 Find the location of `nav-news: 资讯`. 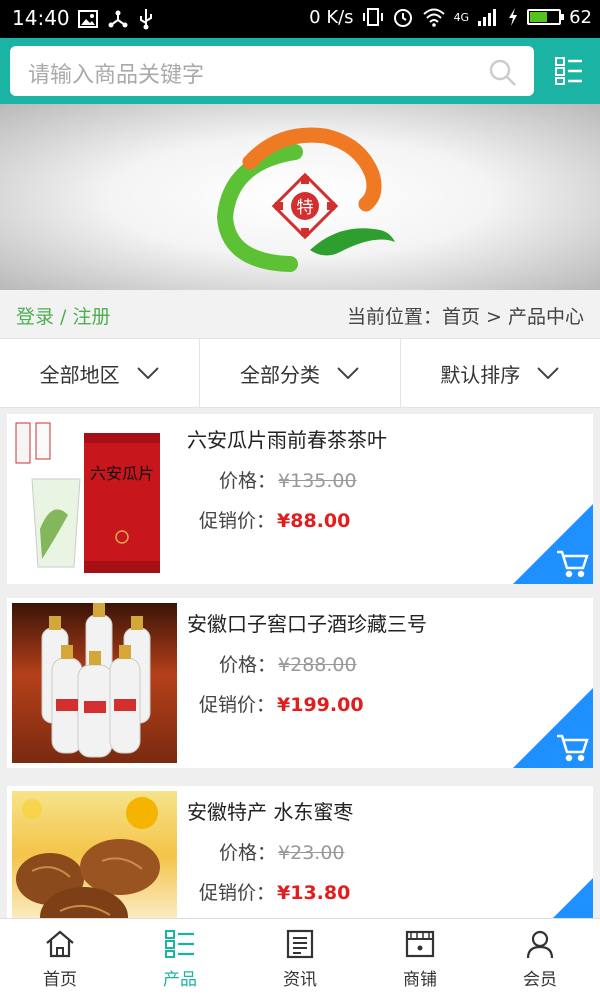

nav-news: 资讯 is located at coordinates (300, 959).